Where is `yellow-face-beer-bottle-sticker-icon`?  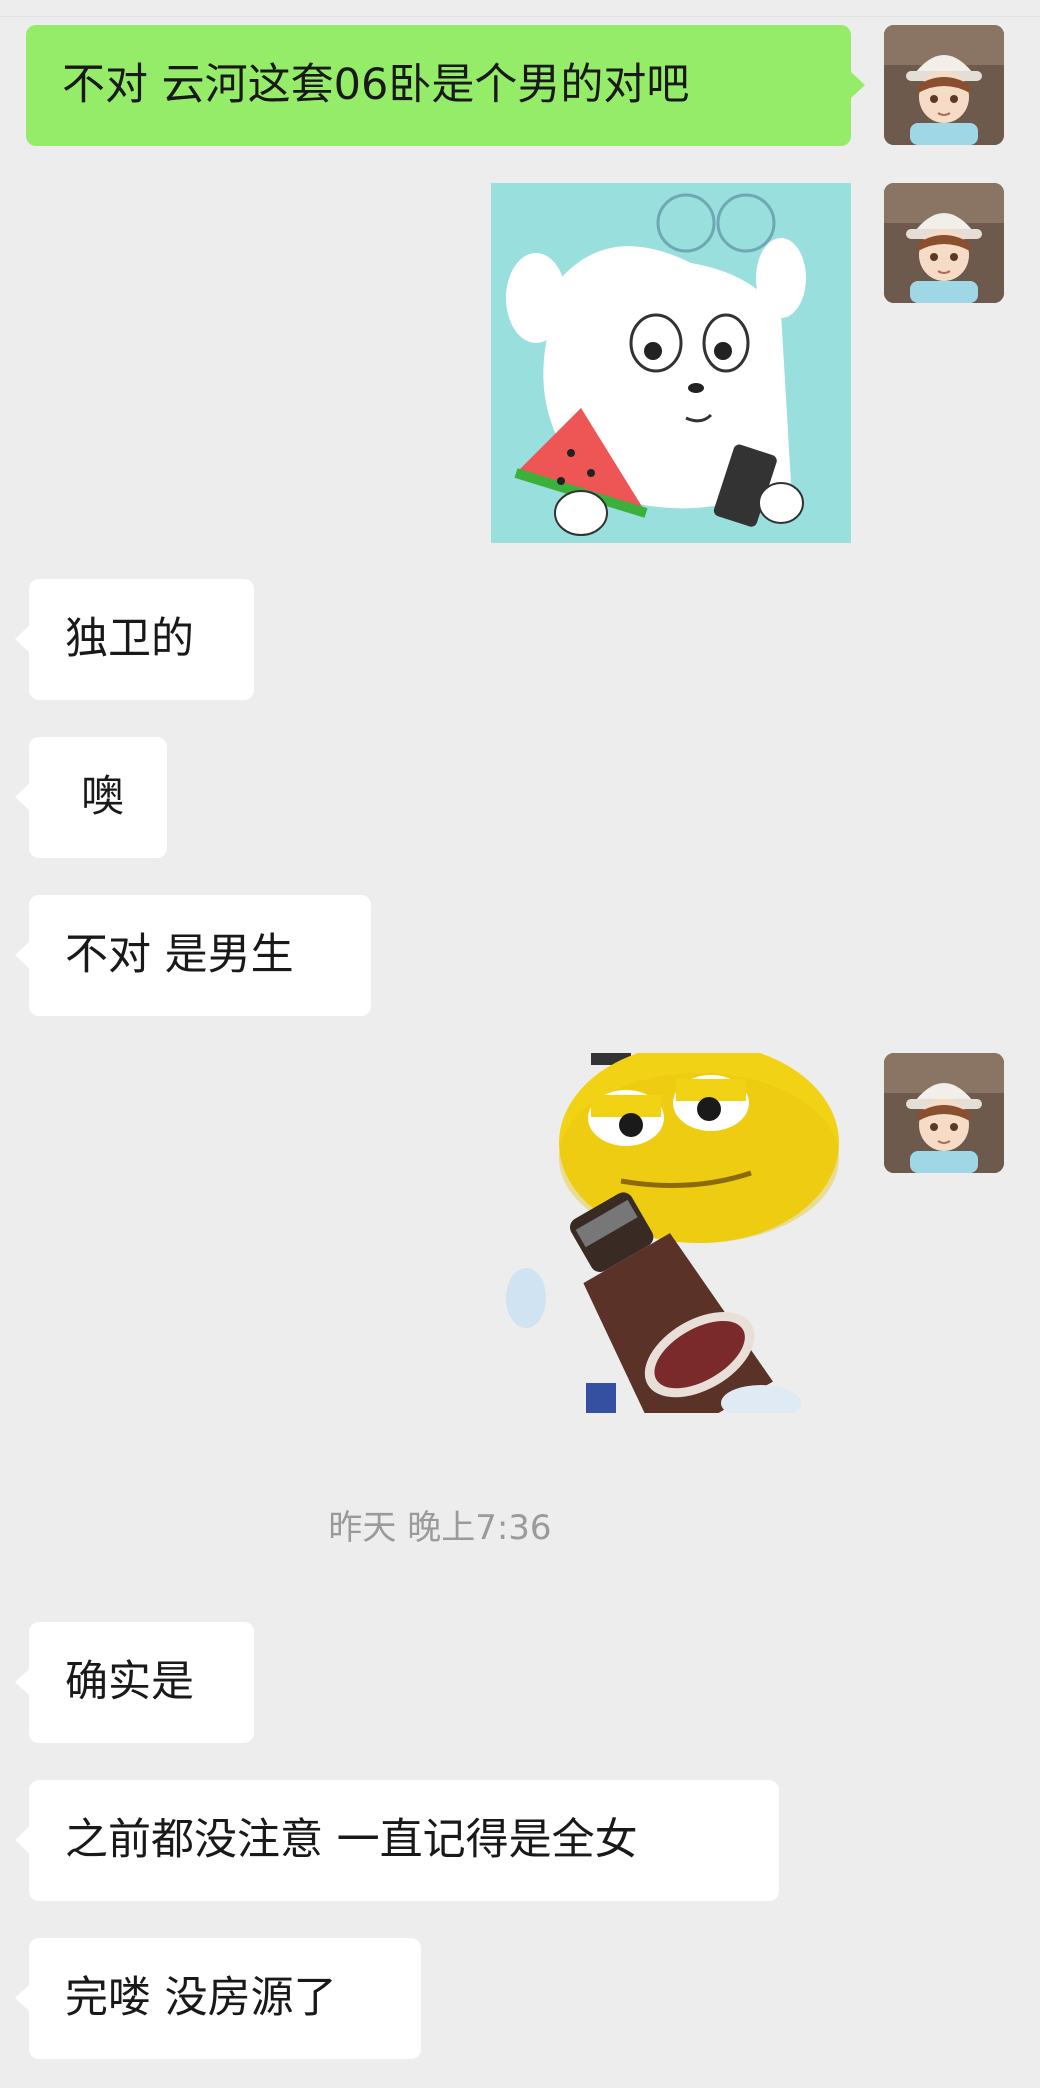 yellow-face-beer-bottle-sticker-icon is located at coordinates (671, 1233).